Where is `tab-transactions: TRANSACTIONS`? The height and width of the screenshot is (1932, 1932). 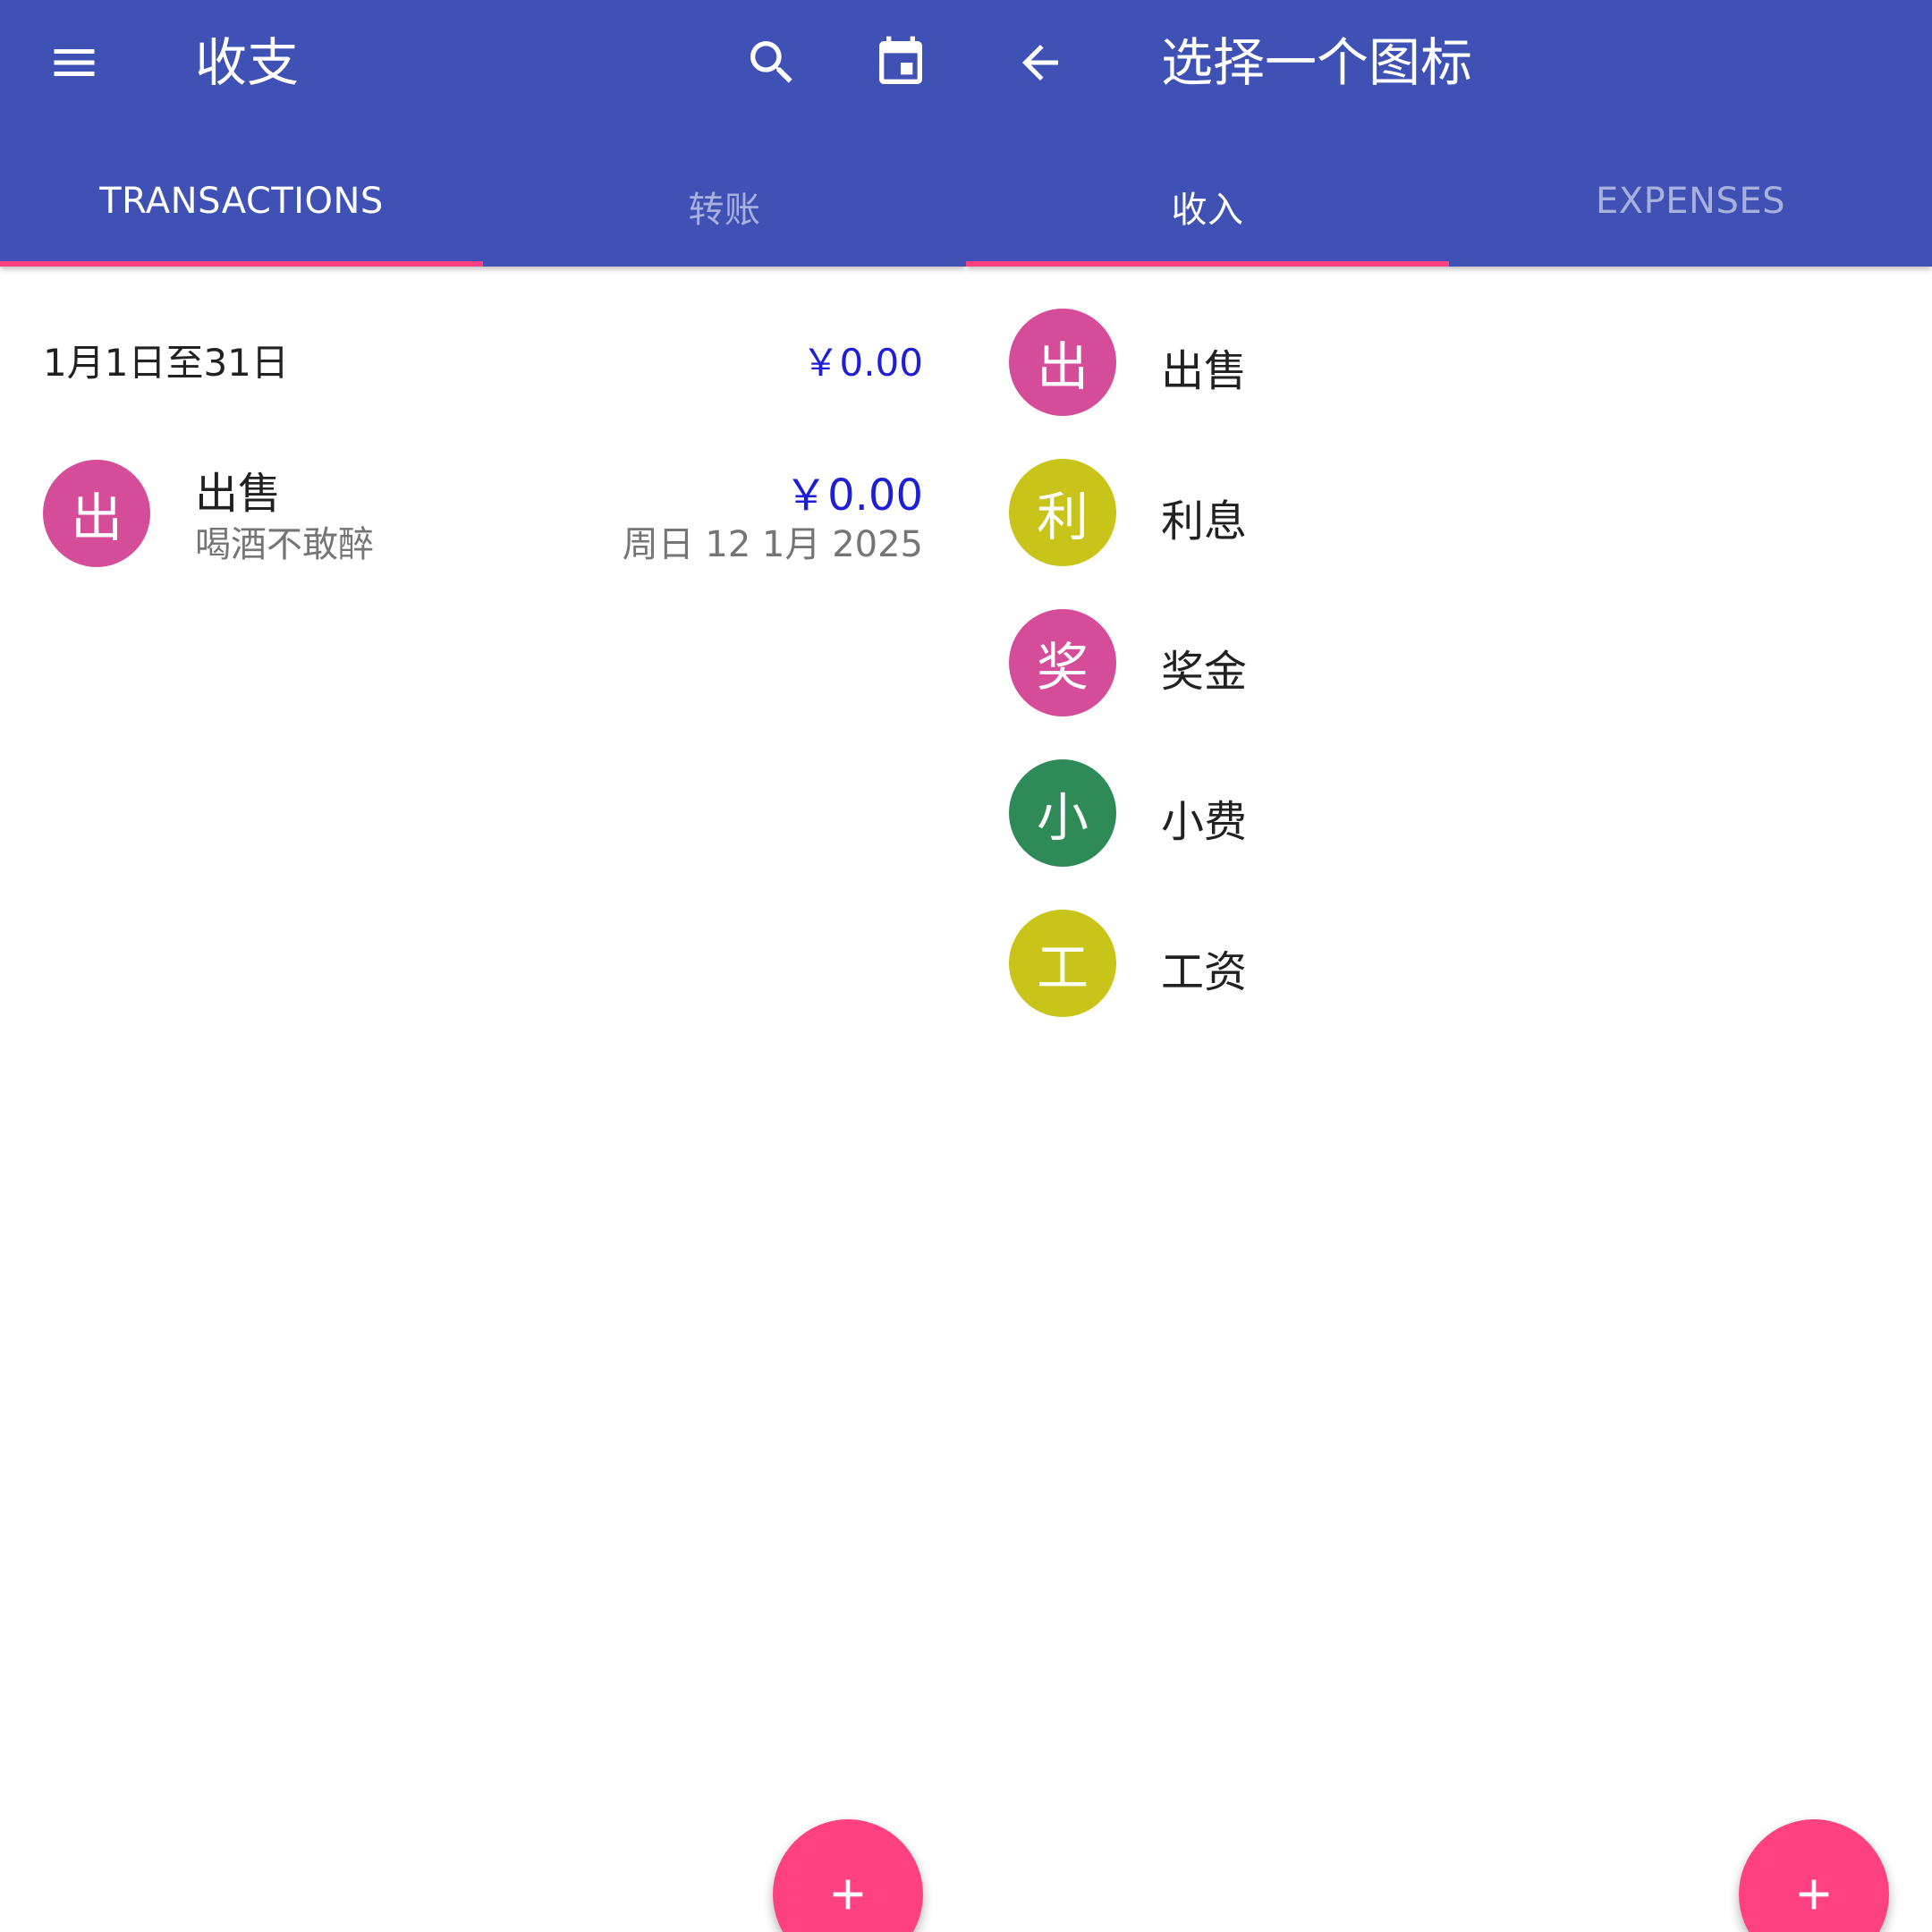 tab-transactions: TRANSACTIONS is located at coordinates (241, 214).